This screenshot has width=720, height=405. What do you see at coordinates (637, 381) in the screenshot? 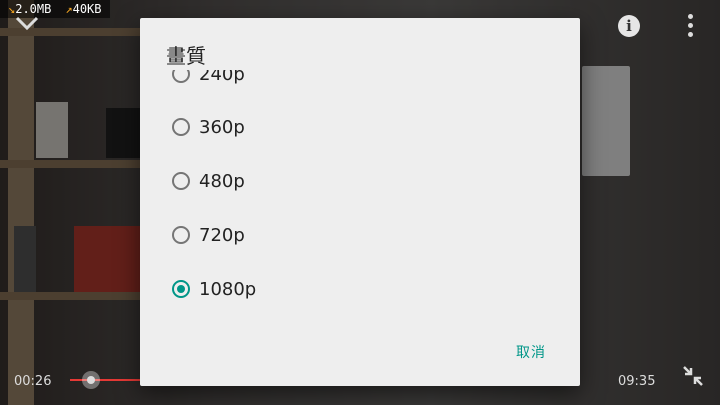
I see `duration-time: 09:35` at bounding box center [637, 381].